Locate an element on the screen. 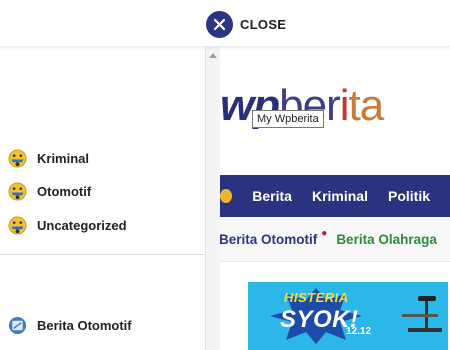 The width and height of the screenshot is (450, 350). category-item-uncategorized: Uncategorized is located at coordinates (67, 225).